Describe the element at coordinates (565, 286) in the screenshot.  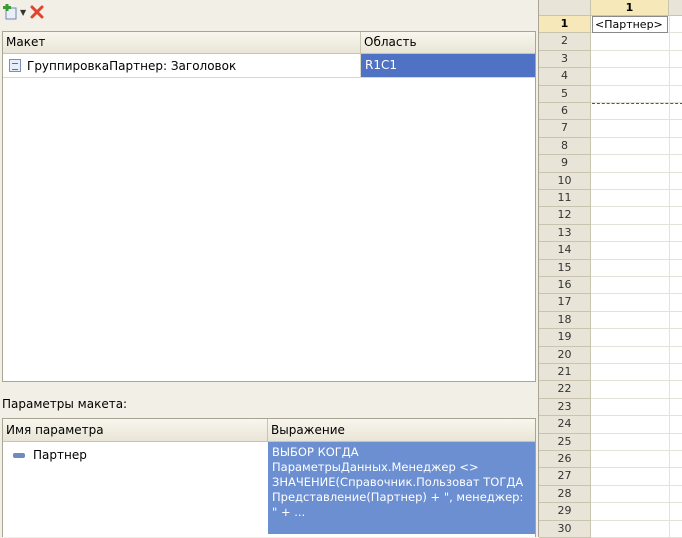
I see `row-header: 16` at that location.